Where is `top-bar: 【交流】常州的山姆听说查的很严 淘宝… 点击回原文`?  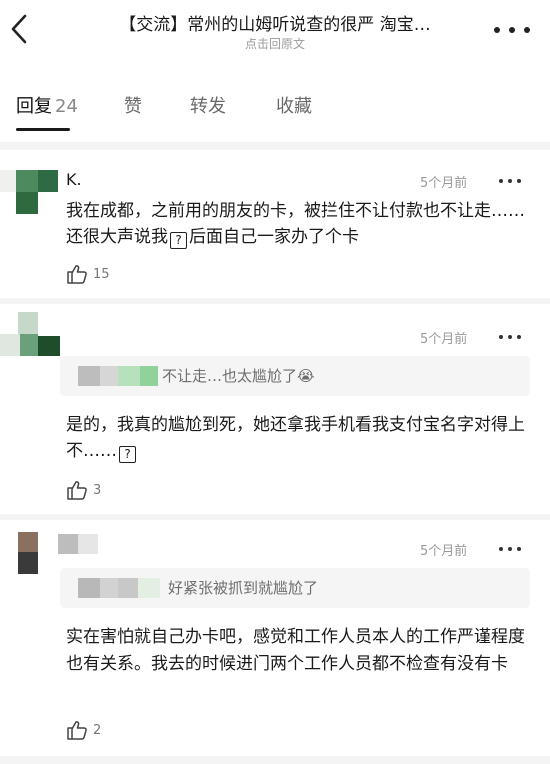
top-bar: 【交流】常州的山姆听说查的很严 淘宝… 点击回原文 is located at coordinates (275, 31).